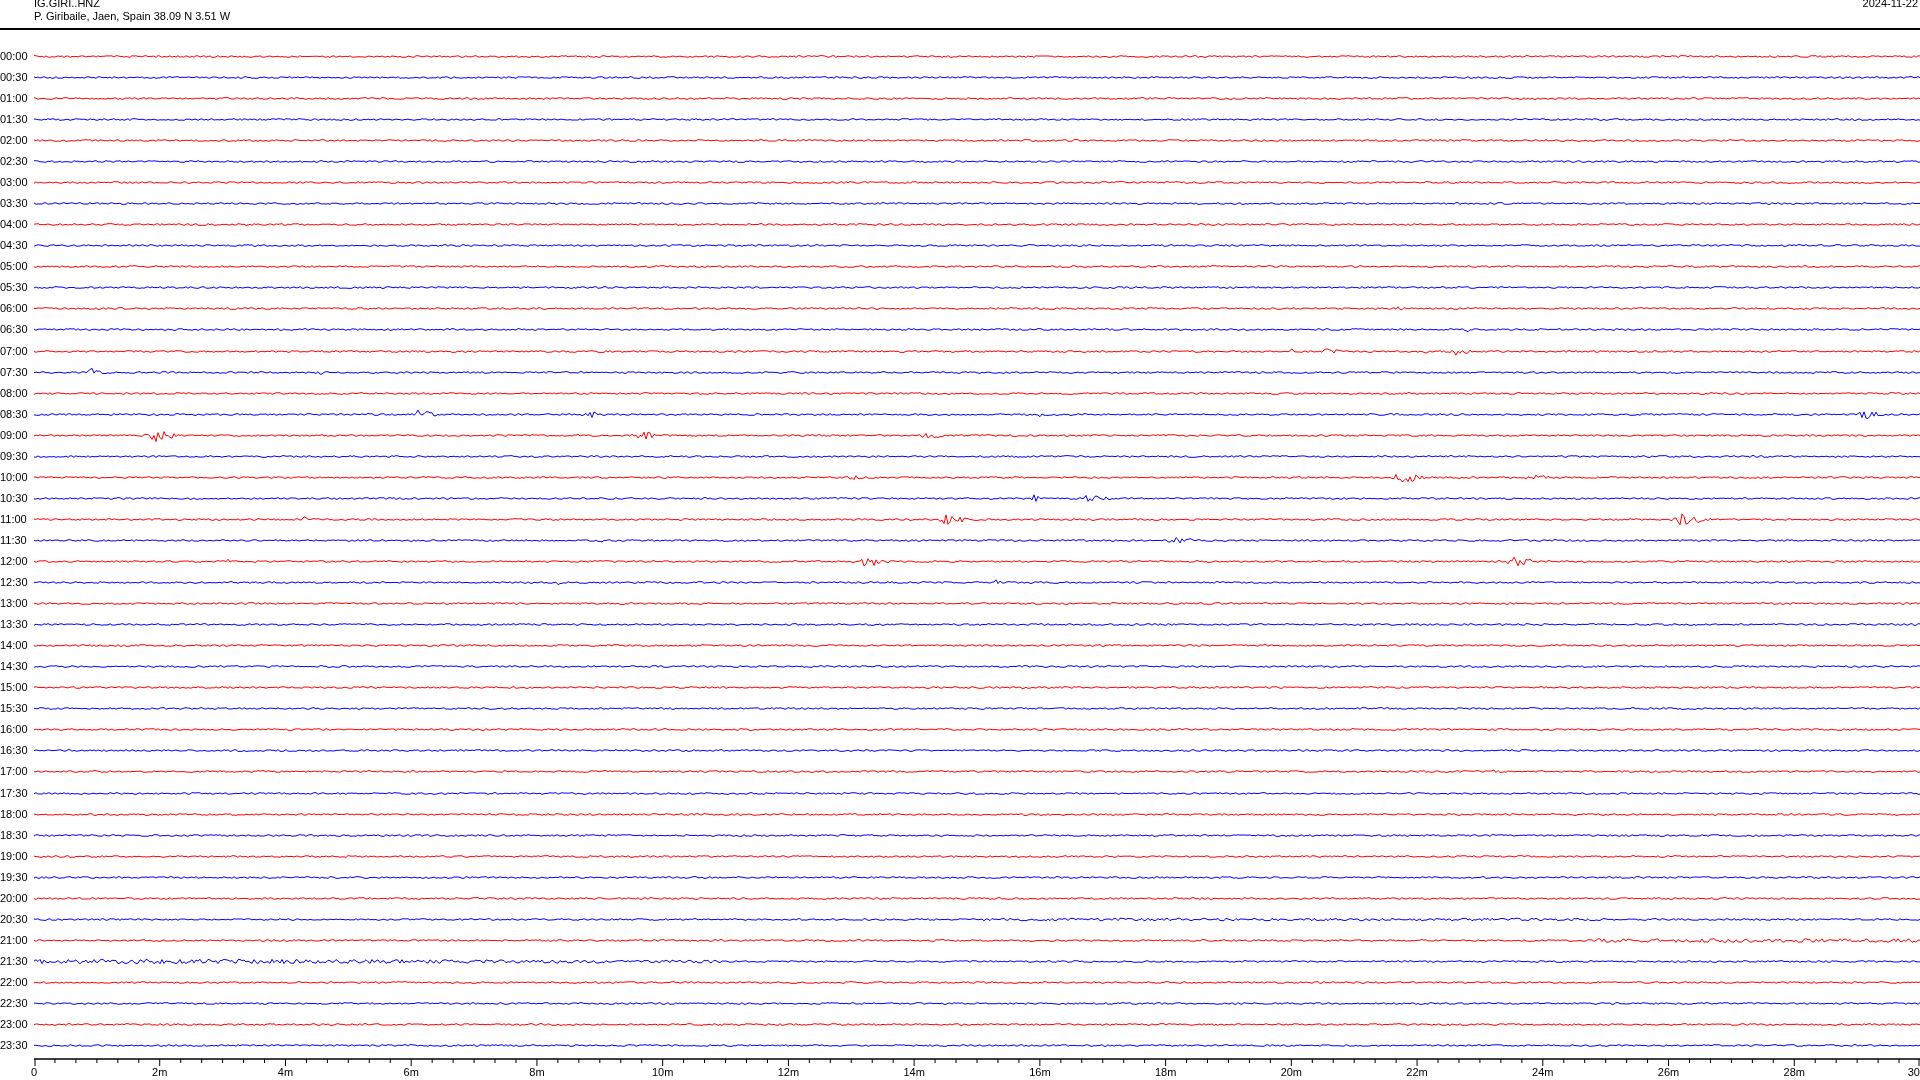 This screenshot has height=1080, width=1920. What do you see at coordinates (14, 141) in the screenshot?
I see `trace-time-label: 02:00` at bounding box center [14, 141].